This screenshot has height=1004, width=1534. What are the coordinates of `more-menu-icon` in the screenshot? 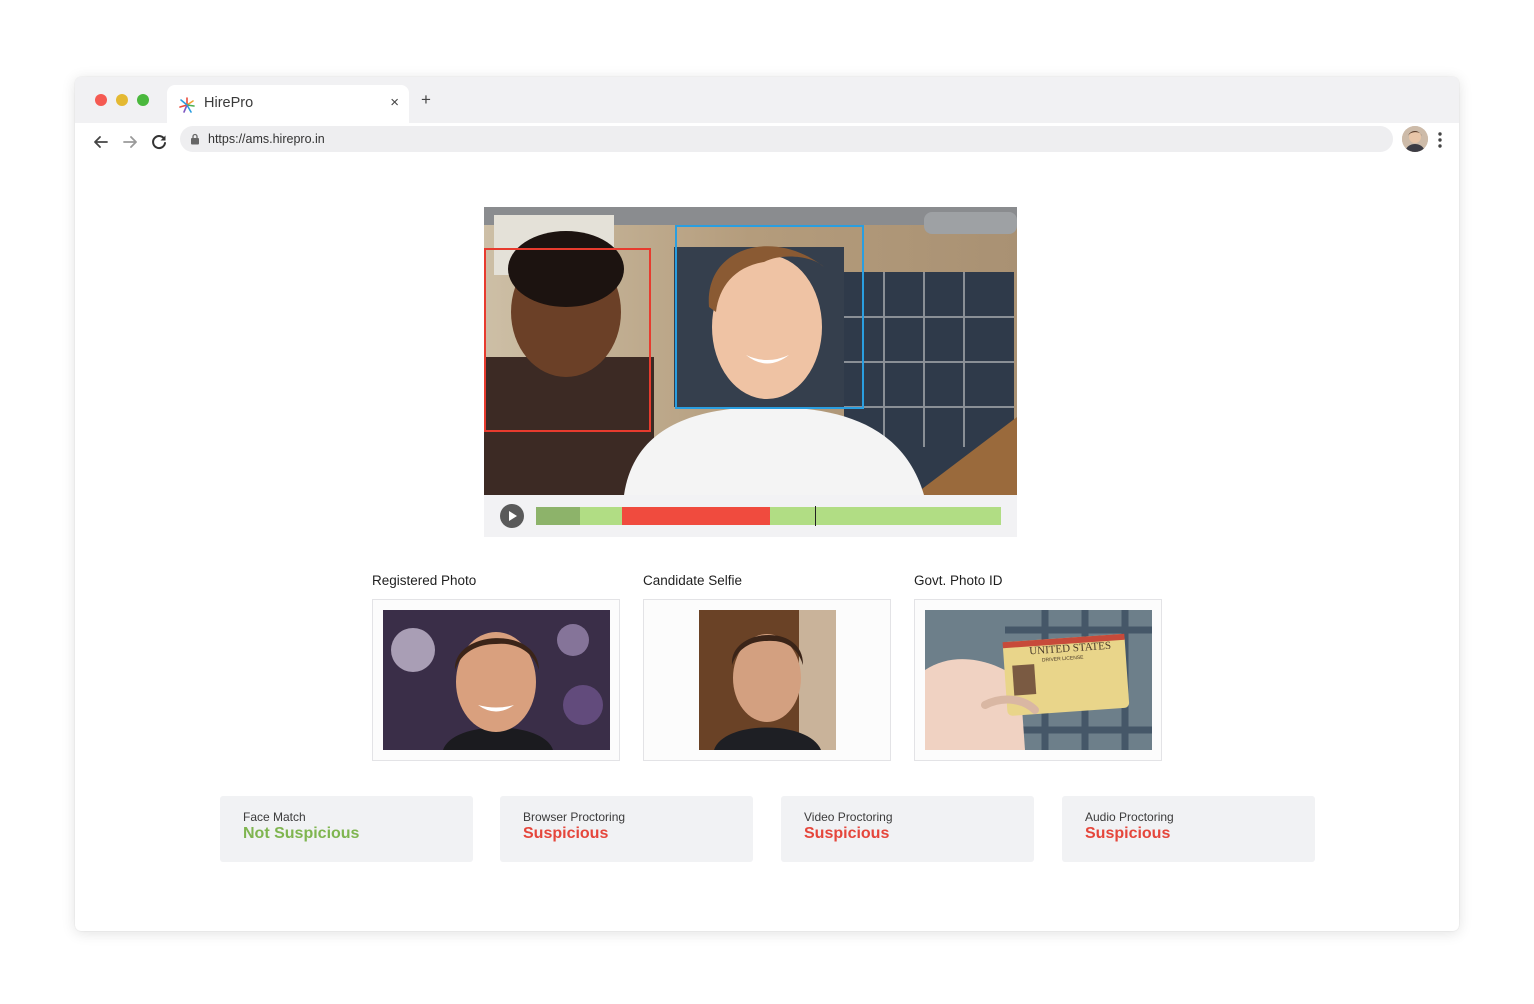 It's located at (1440, 140).